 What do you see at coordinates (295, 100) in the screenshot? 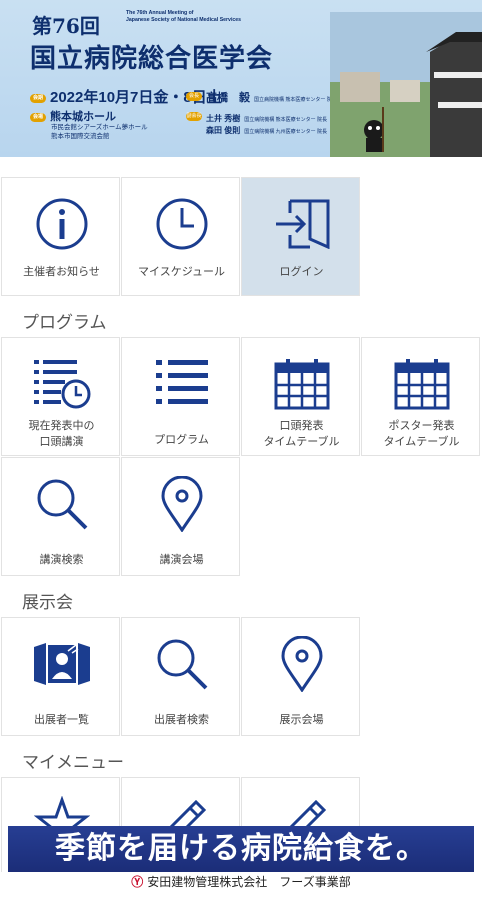
I see `banner-president-org: 国立病院機構 熊本医療センター 院長` at bounding box center [295, 100].